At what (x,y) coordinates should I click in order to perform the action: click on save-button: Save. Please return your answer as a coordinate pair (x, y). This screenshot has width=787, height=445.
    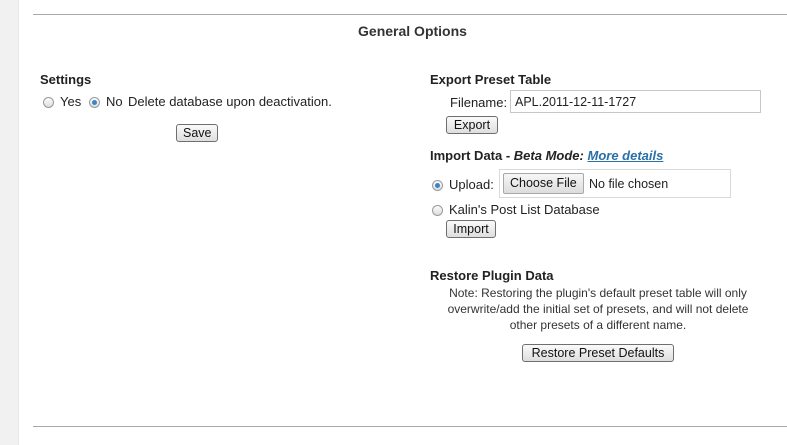
    Looking at the image, I should click on (197, 133).